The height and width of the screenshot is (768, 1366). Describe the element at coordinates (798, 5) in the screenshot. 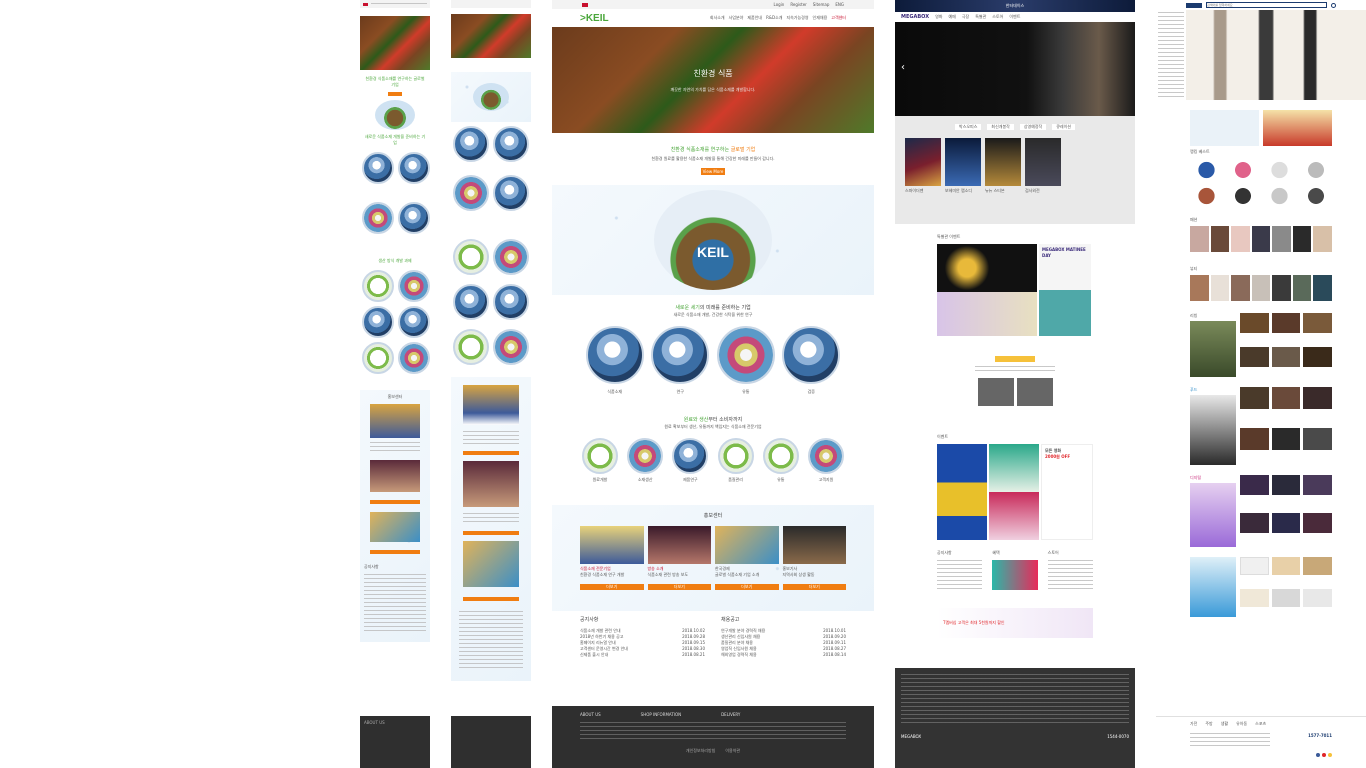

I see `top-link: Register` at that location.